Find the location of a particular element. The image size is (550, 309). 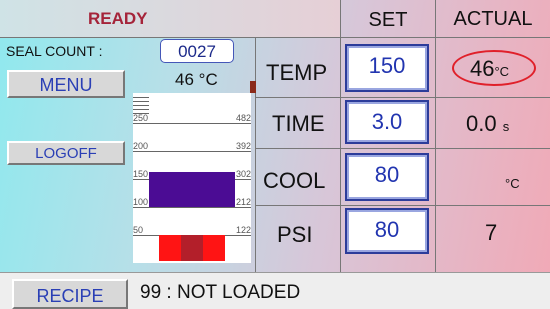

set-psi-input: 80 is located at coordinates (387, 231).